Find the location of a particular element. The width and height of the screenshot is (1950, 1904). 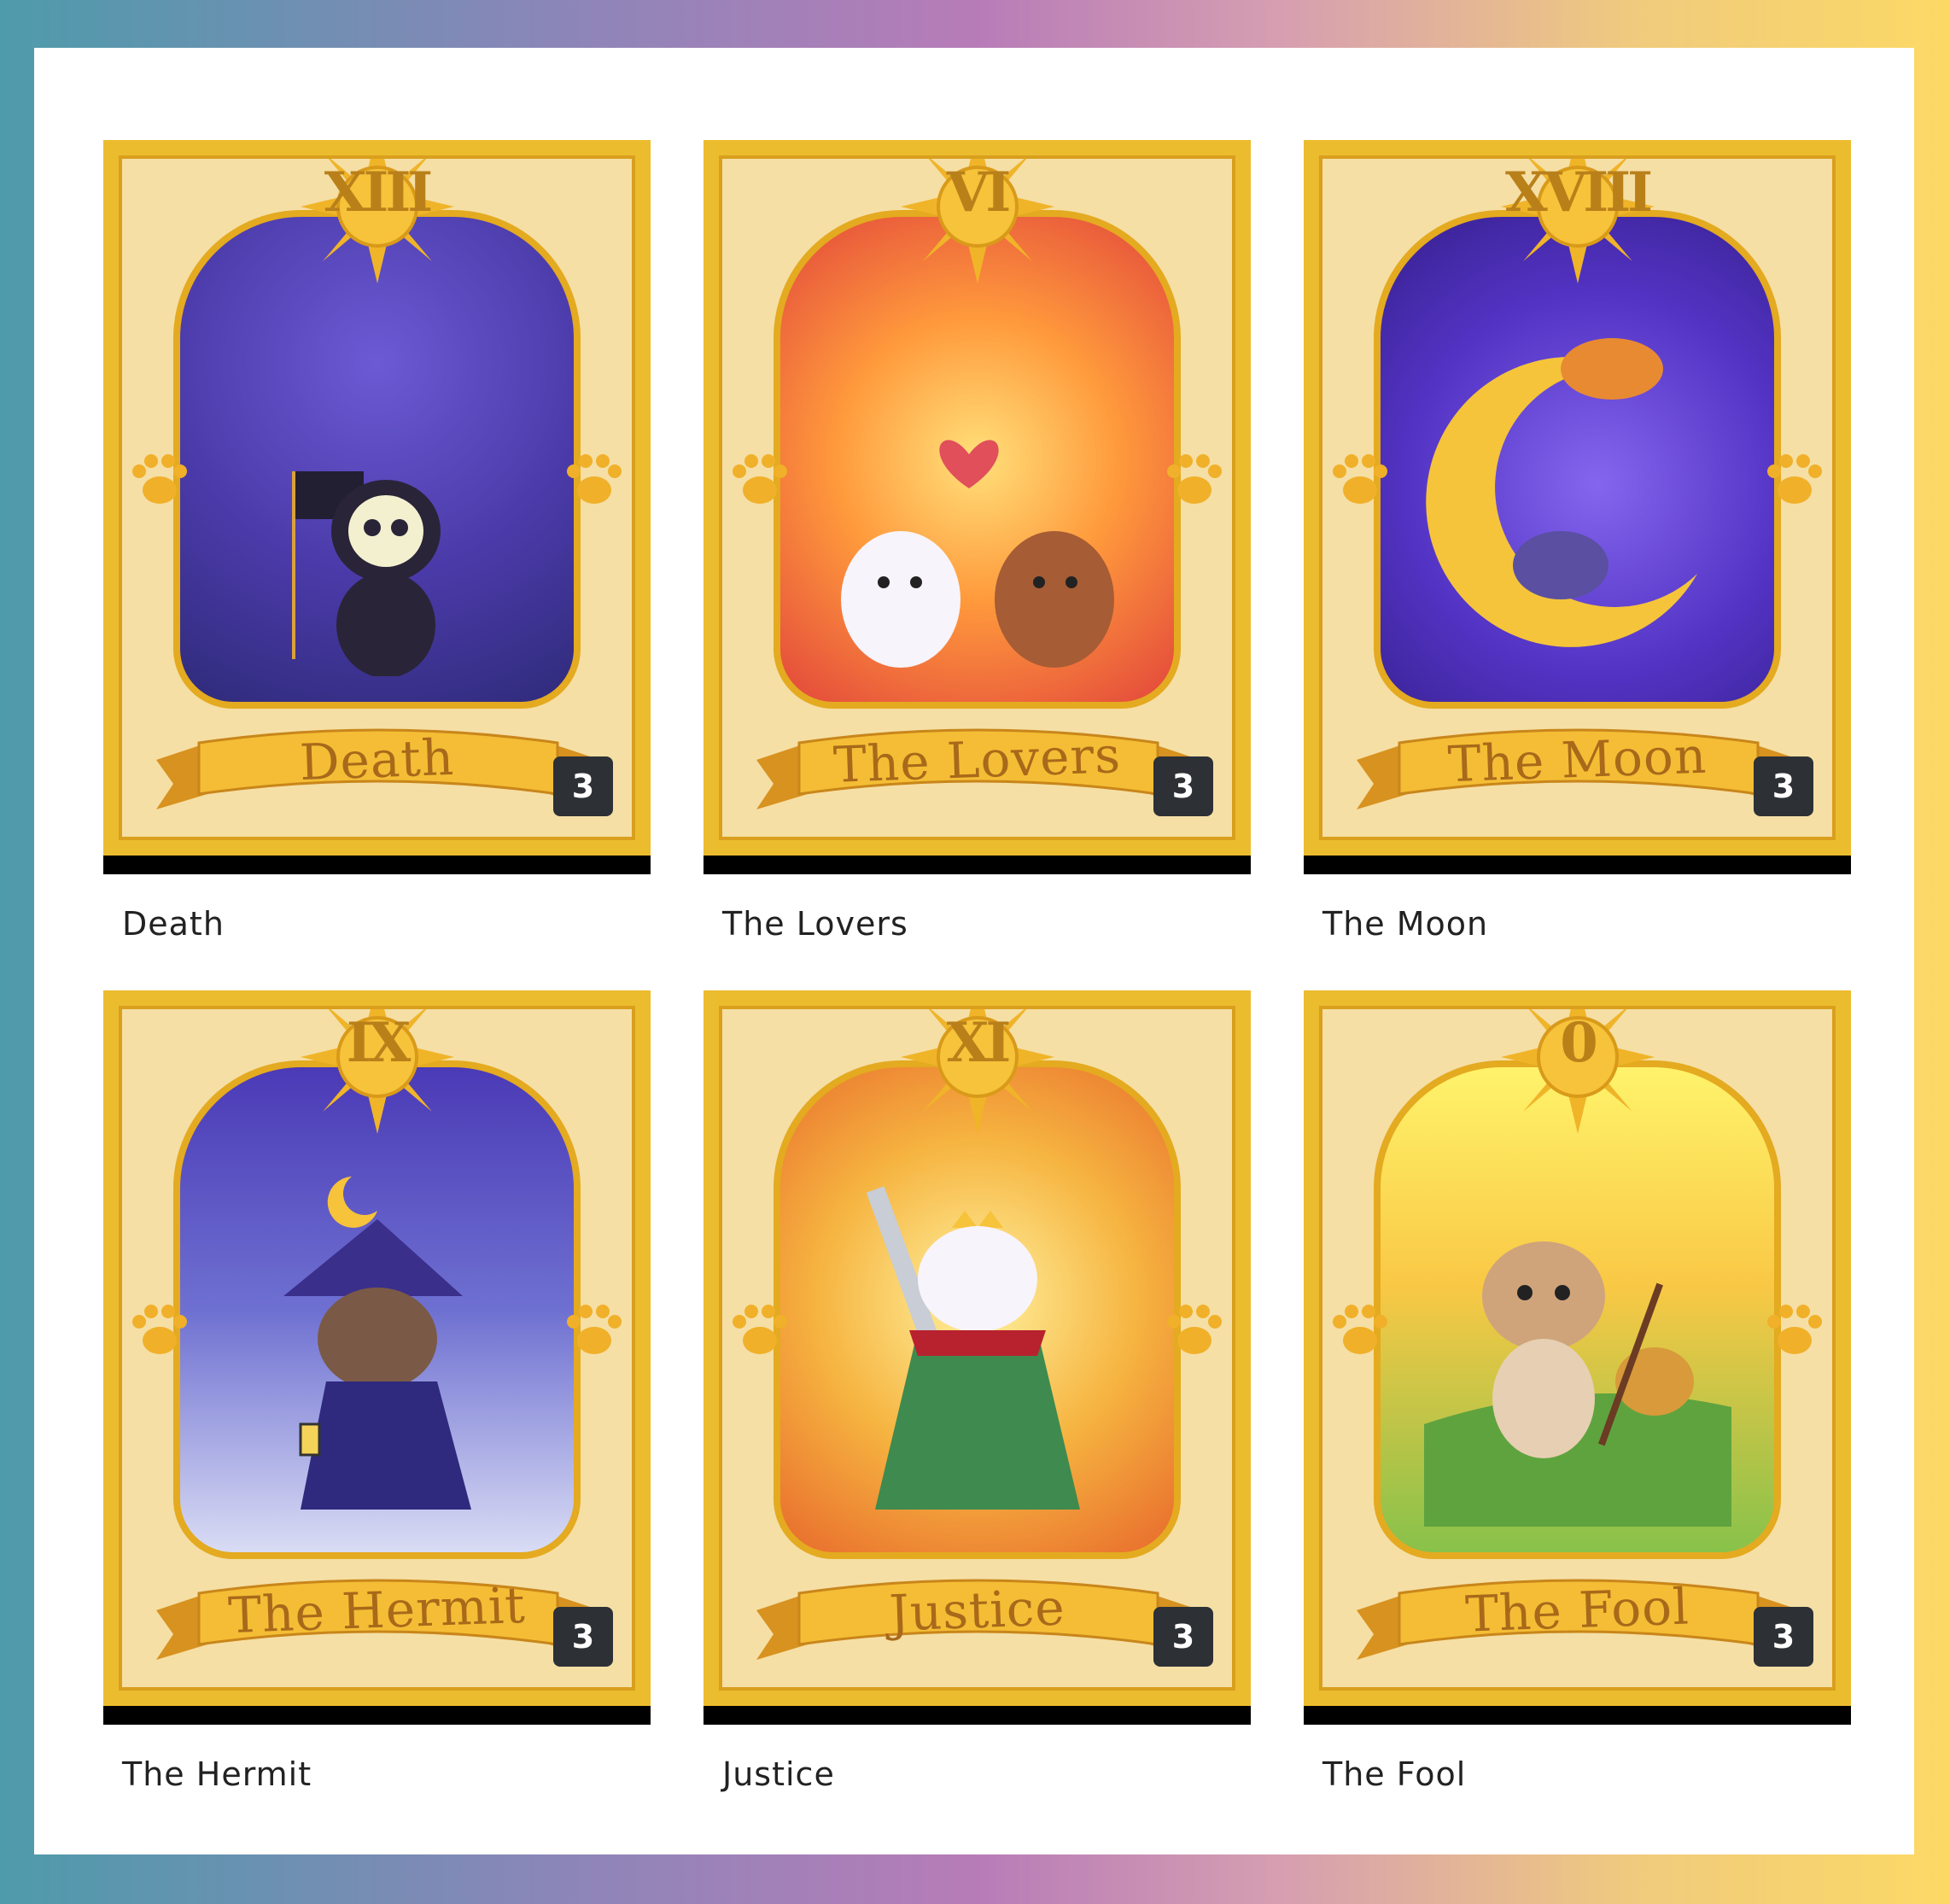

card-caption: The Hermit is located at coordinates (386, 1774).